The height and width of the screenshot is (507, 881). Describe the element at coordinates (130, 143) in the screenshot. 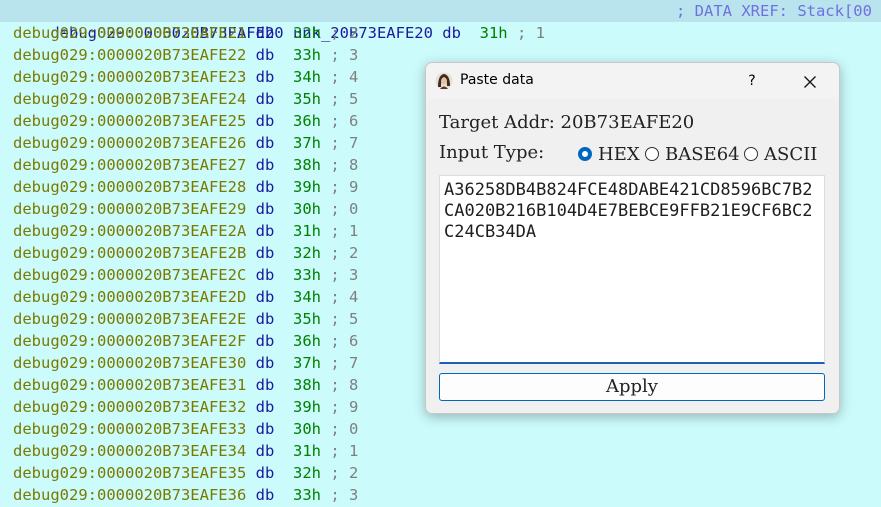

I see `line-address: debug029:0000020B73EAFE26` at that location.